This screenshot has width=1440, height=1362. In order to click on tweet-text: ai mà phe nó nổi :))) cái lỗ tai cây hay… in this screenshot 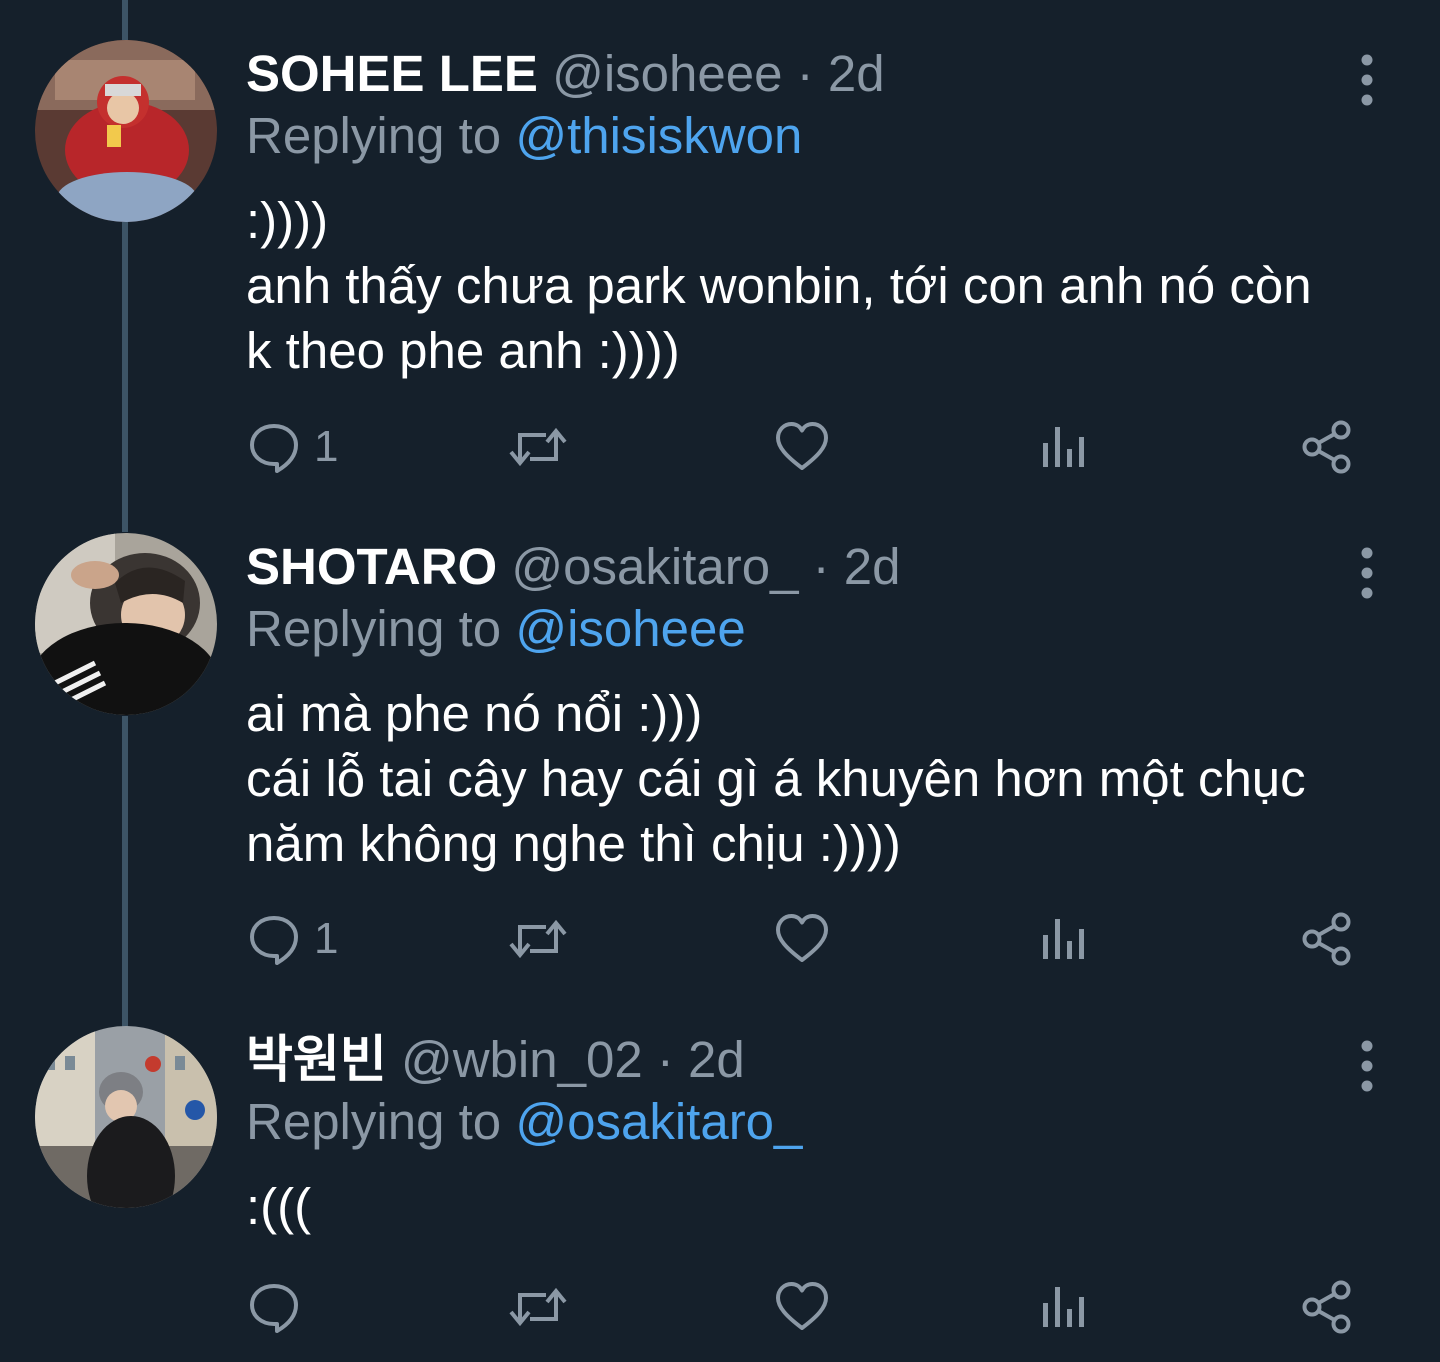, I will do `click(816, 778)`.